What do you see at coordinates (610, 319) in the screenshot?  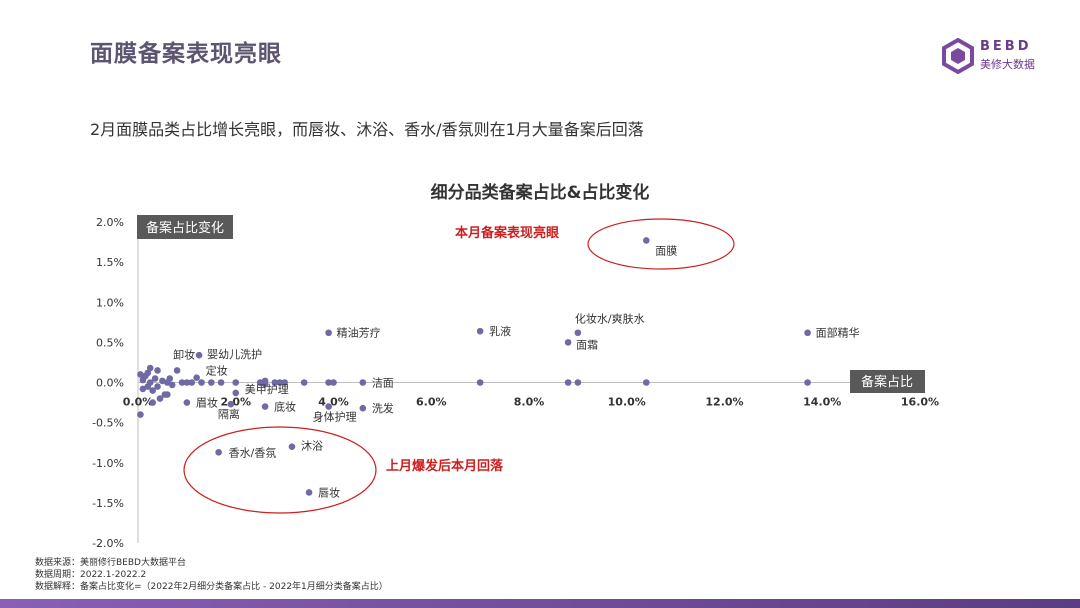 I see `point-label: 化妆水/爽肤水` at bounding box center [610, 319].